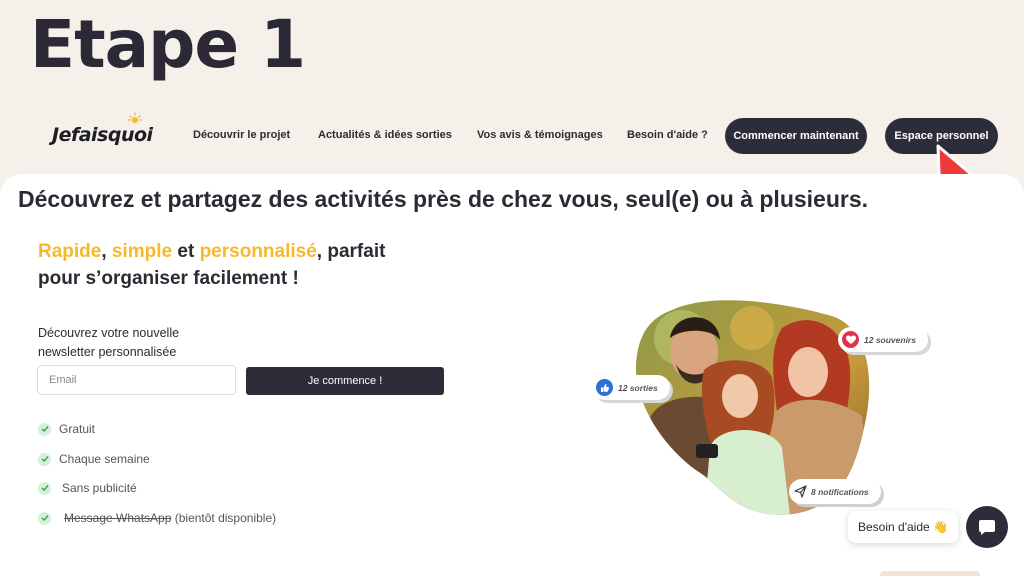 The image size is (1024, 576). I want to click on nav-link-decouvrir: Découvrir le projet, so click(241, 135).